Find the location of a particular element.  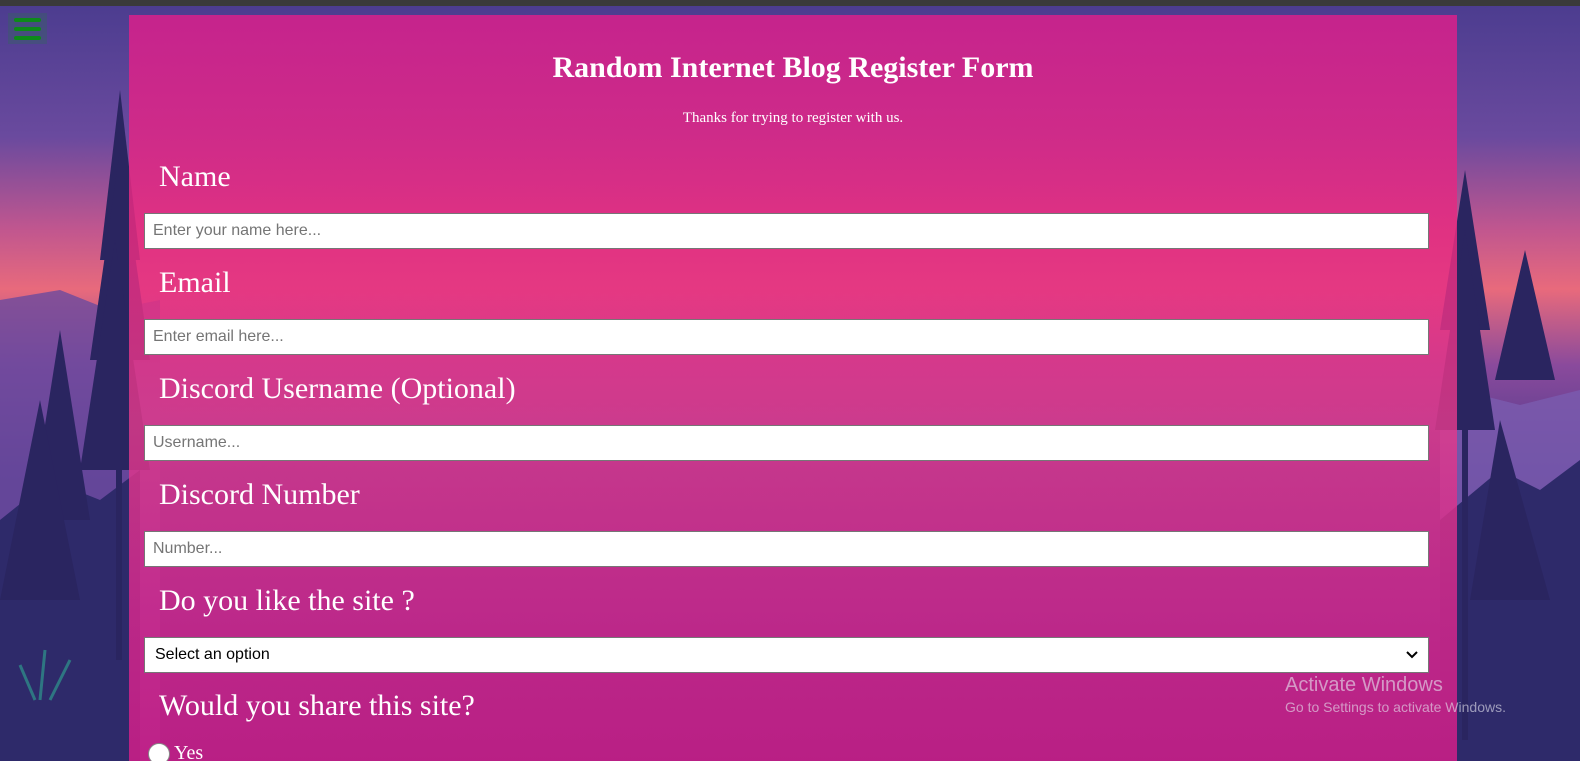

share-site-yes-radio is located at coordinates (159, 751).